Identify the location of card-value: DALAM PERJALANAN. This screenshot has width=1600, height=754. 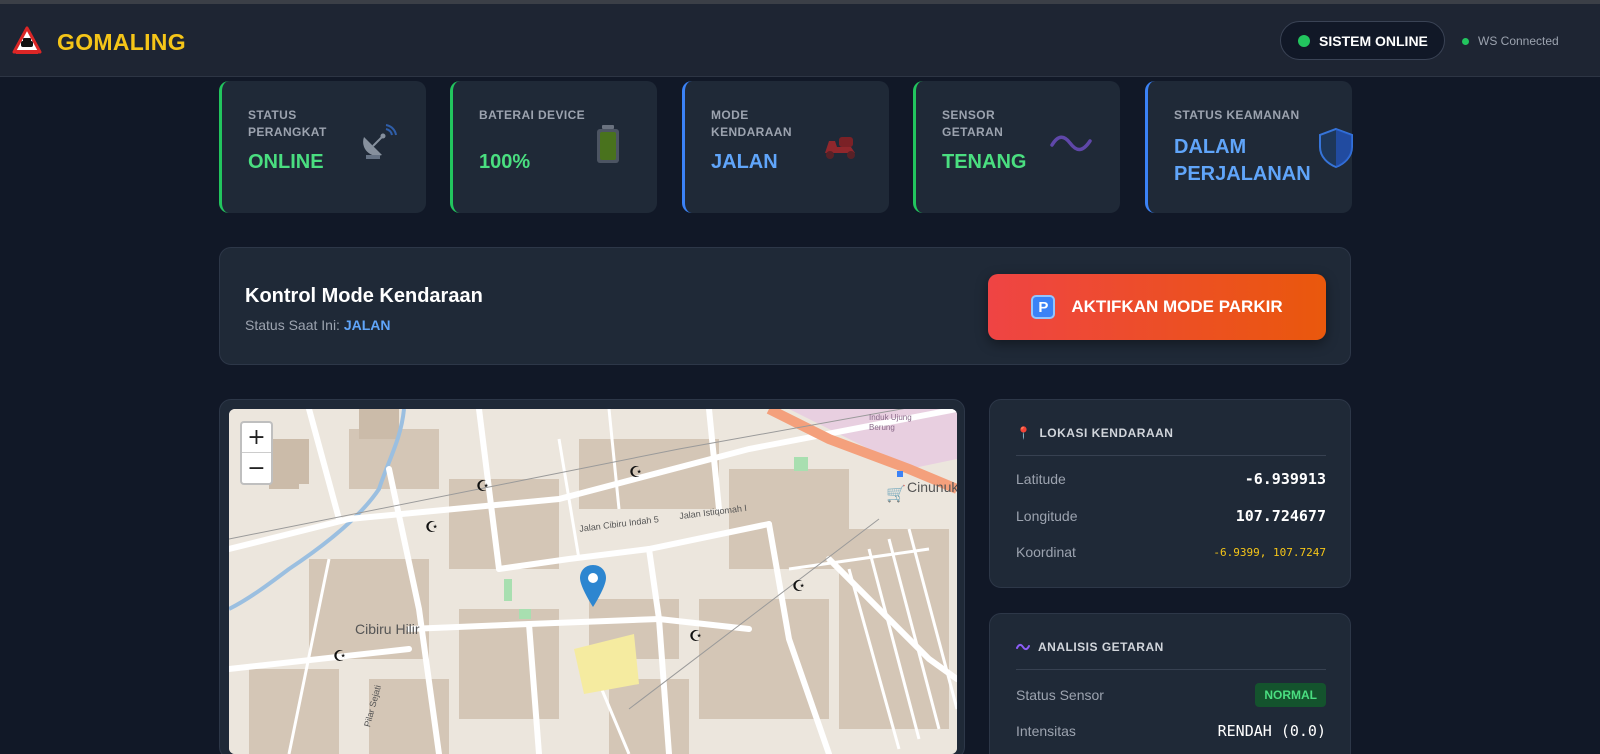
(1242, 160).